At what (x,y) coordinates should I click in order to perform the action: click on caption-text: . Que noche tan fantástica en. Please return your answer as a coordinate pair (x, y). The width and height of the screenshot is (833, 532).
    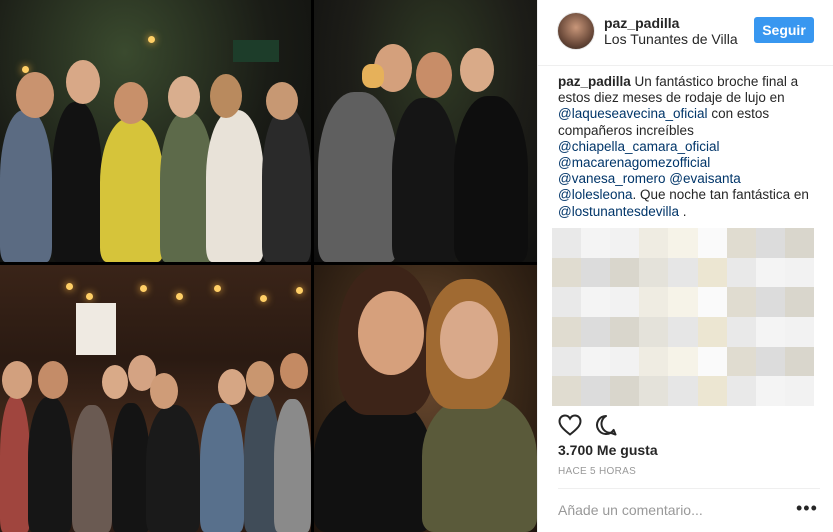
    Looking at the image, I should click on (720, 195).